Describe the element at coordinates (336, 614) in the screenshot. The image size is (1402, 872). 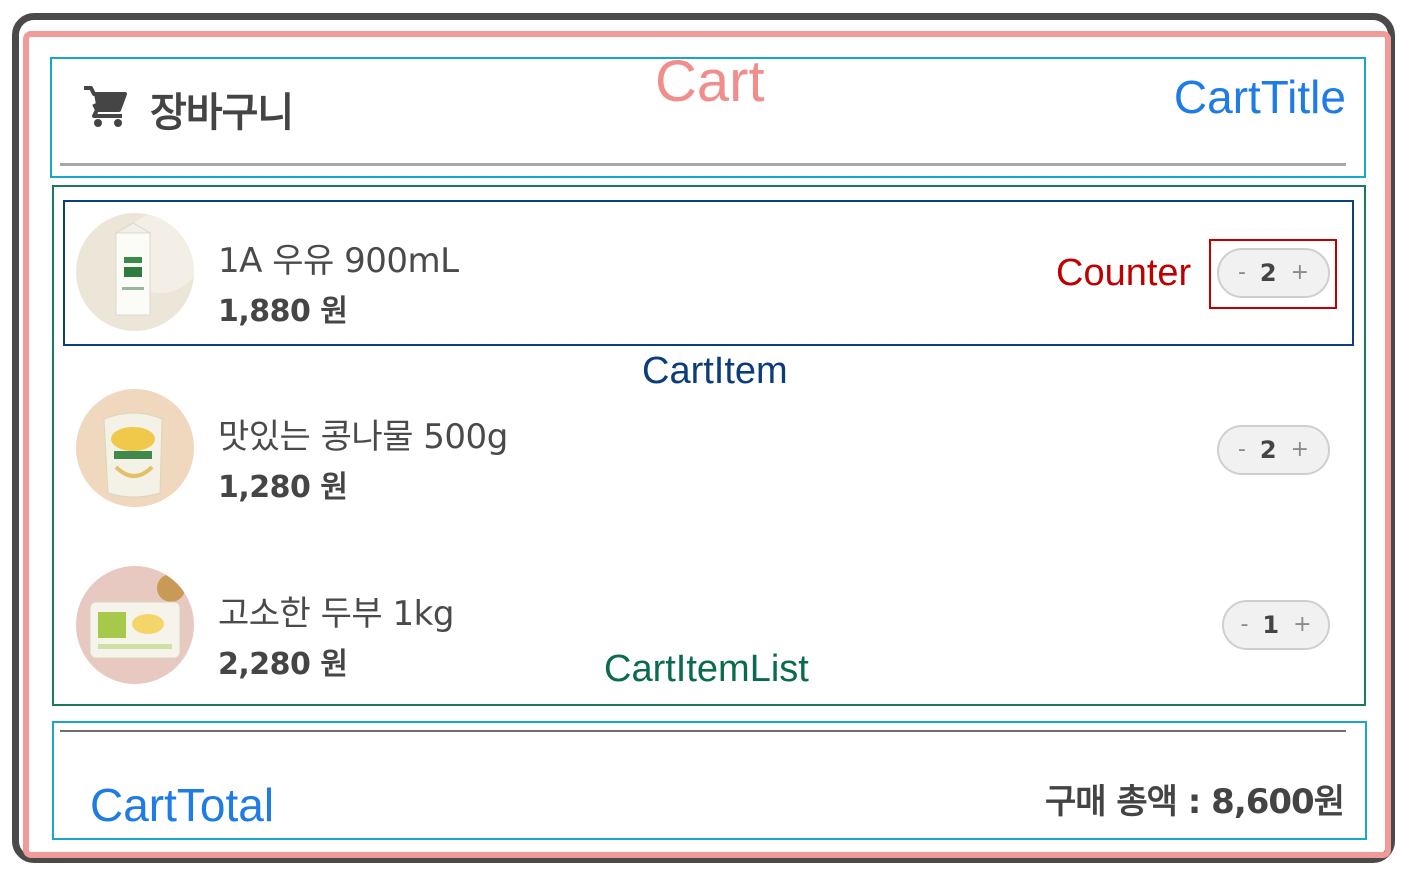
I see `cart-item-name: 고소한 두부 1kg` at that location.